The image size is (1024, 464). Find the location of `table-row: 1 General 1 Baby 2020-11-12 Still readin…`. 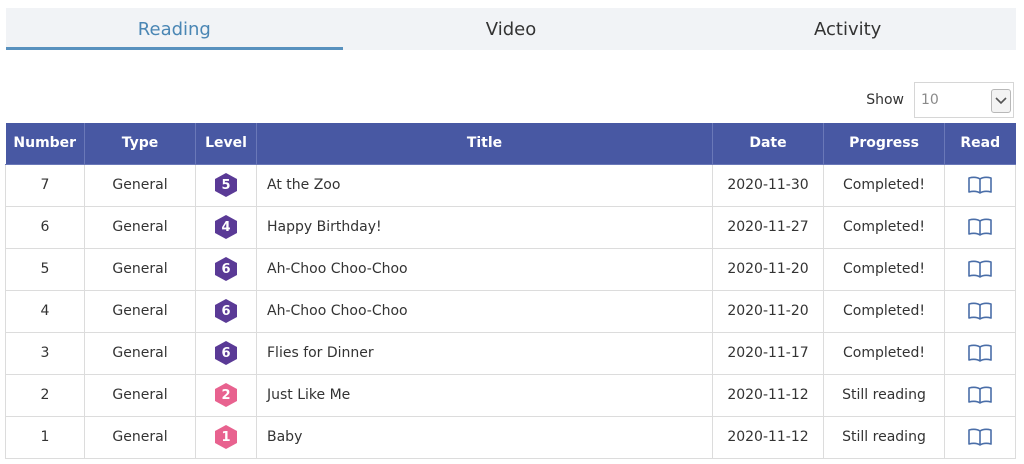

table-row: 1 General 1 Baby 2020-11-12 Still readin… is located at coordinates (510, 437).